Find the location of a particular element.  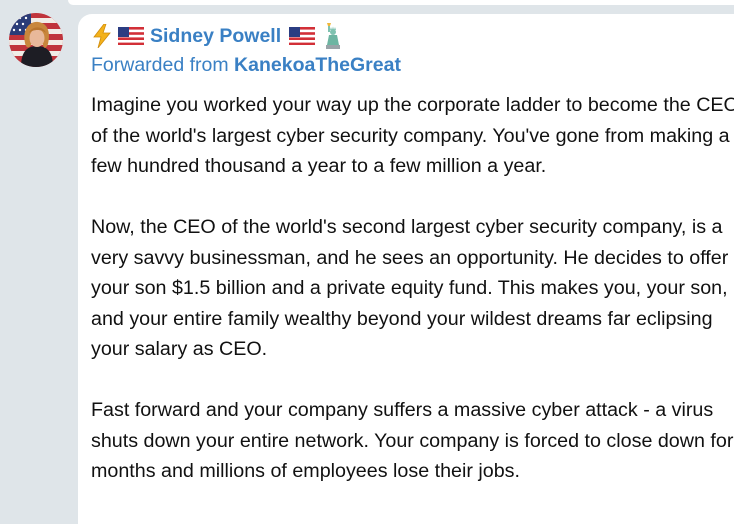

forwarded-source: KanekoaTheGreat is located at coordinates (317, 65).